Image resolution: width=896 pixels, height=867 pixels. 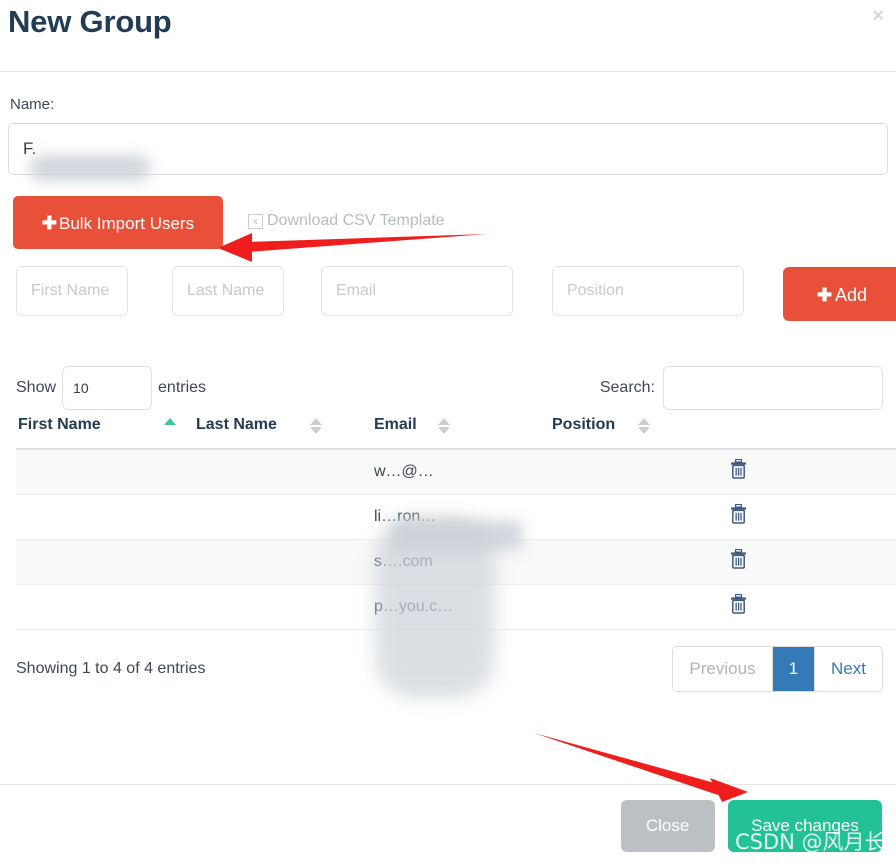 What do you see at coordinates (90, 21) in the screenshot?
I see `page-title: New Group` at bounding box center [90, 21].